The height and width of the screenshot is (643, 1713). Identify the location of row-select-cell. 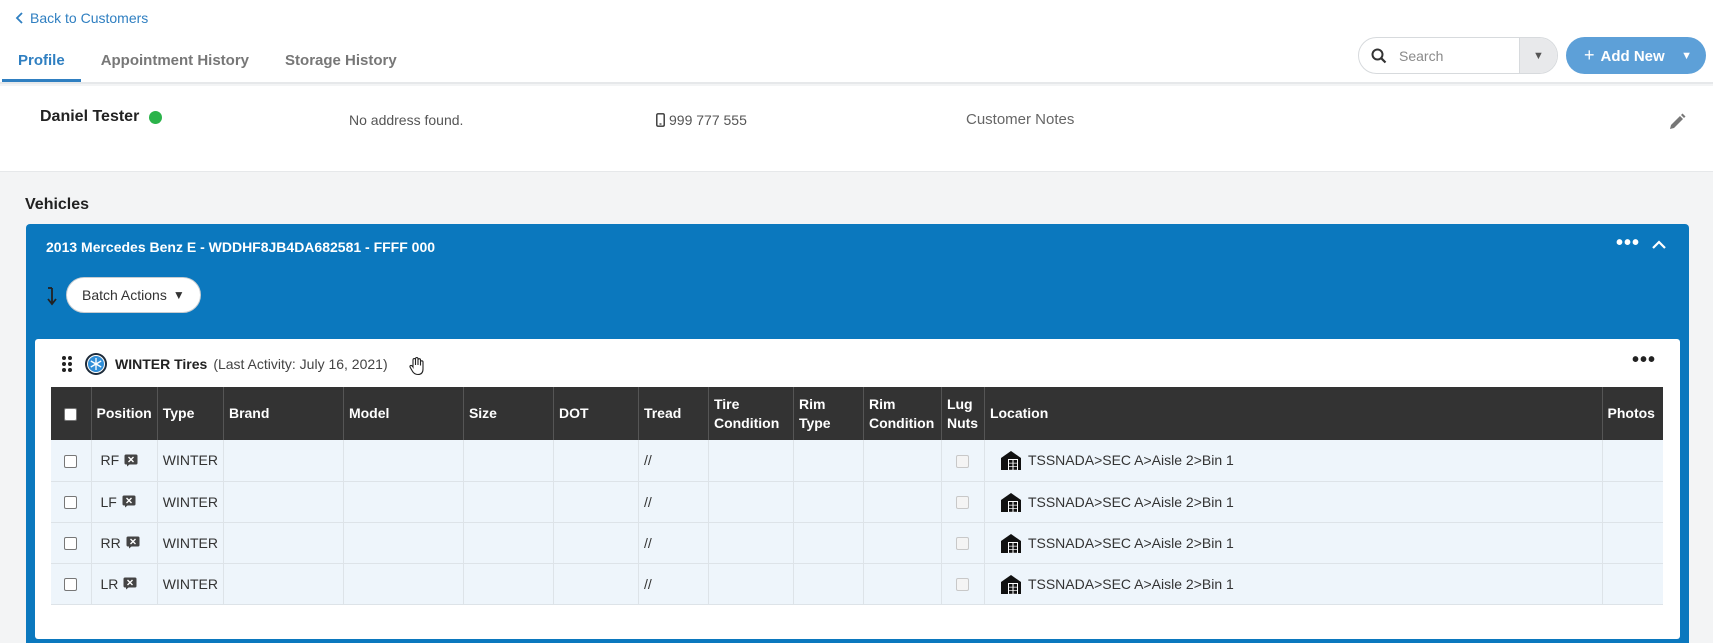
(71, 543).